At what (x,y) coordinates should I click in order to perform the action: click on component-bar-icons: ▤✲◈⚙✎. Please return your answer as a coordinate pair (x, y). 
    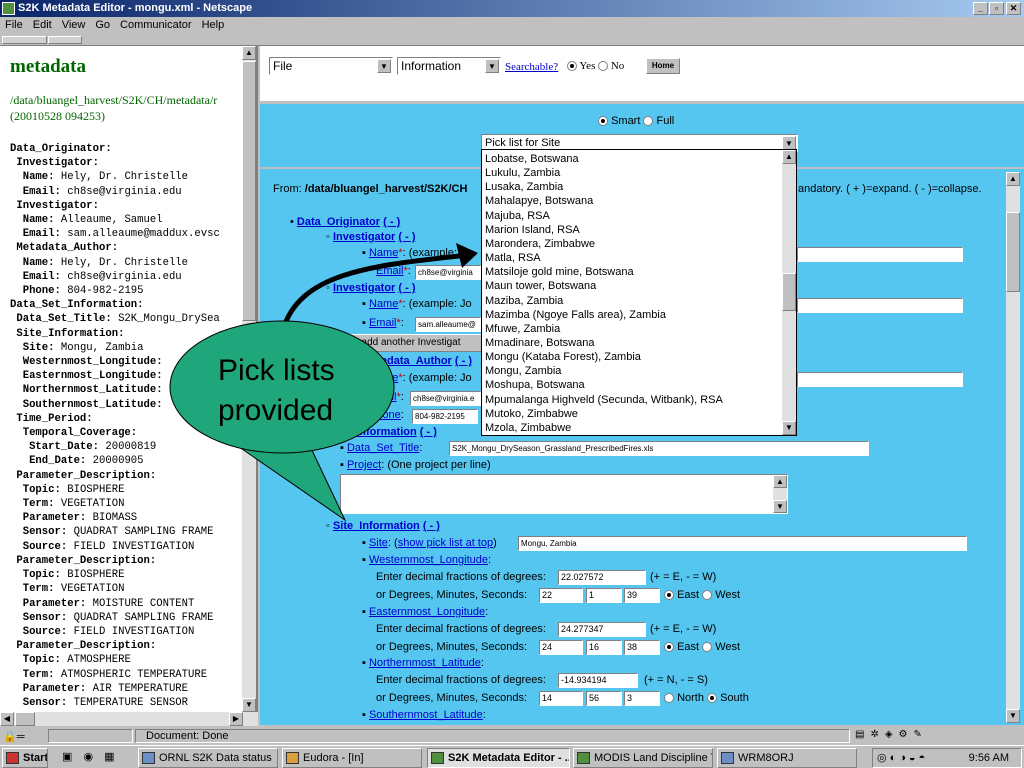
    Looking at the image, I should click on (937, 736).